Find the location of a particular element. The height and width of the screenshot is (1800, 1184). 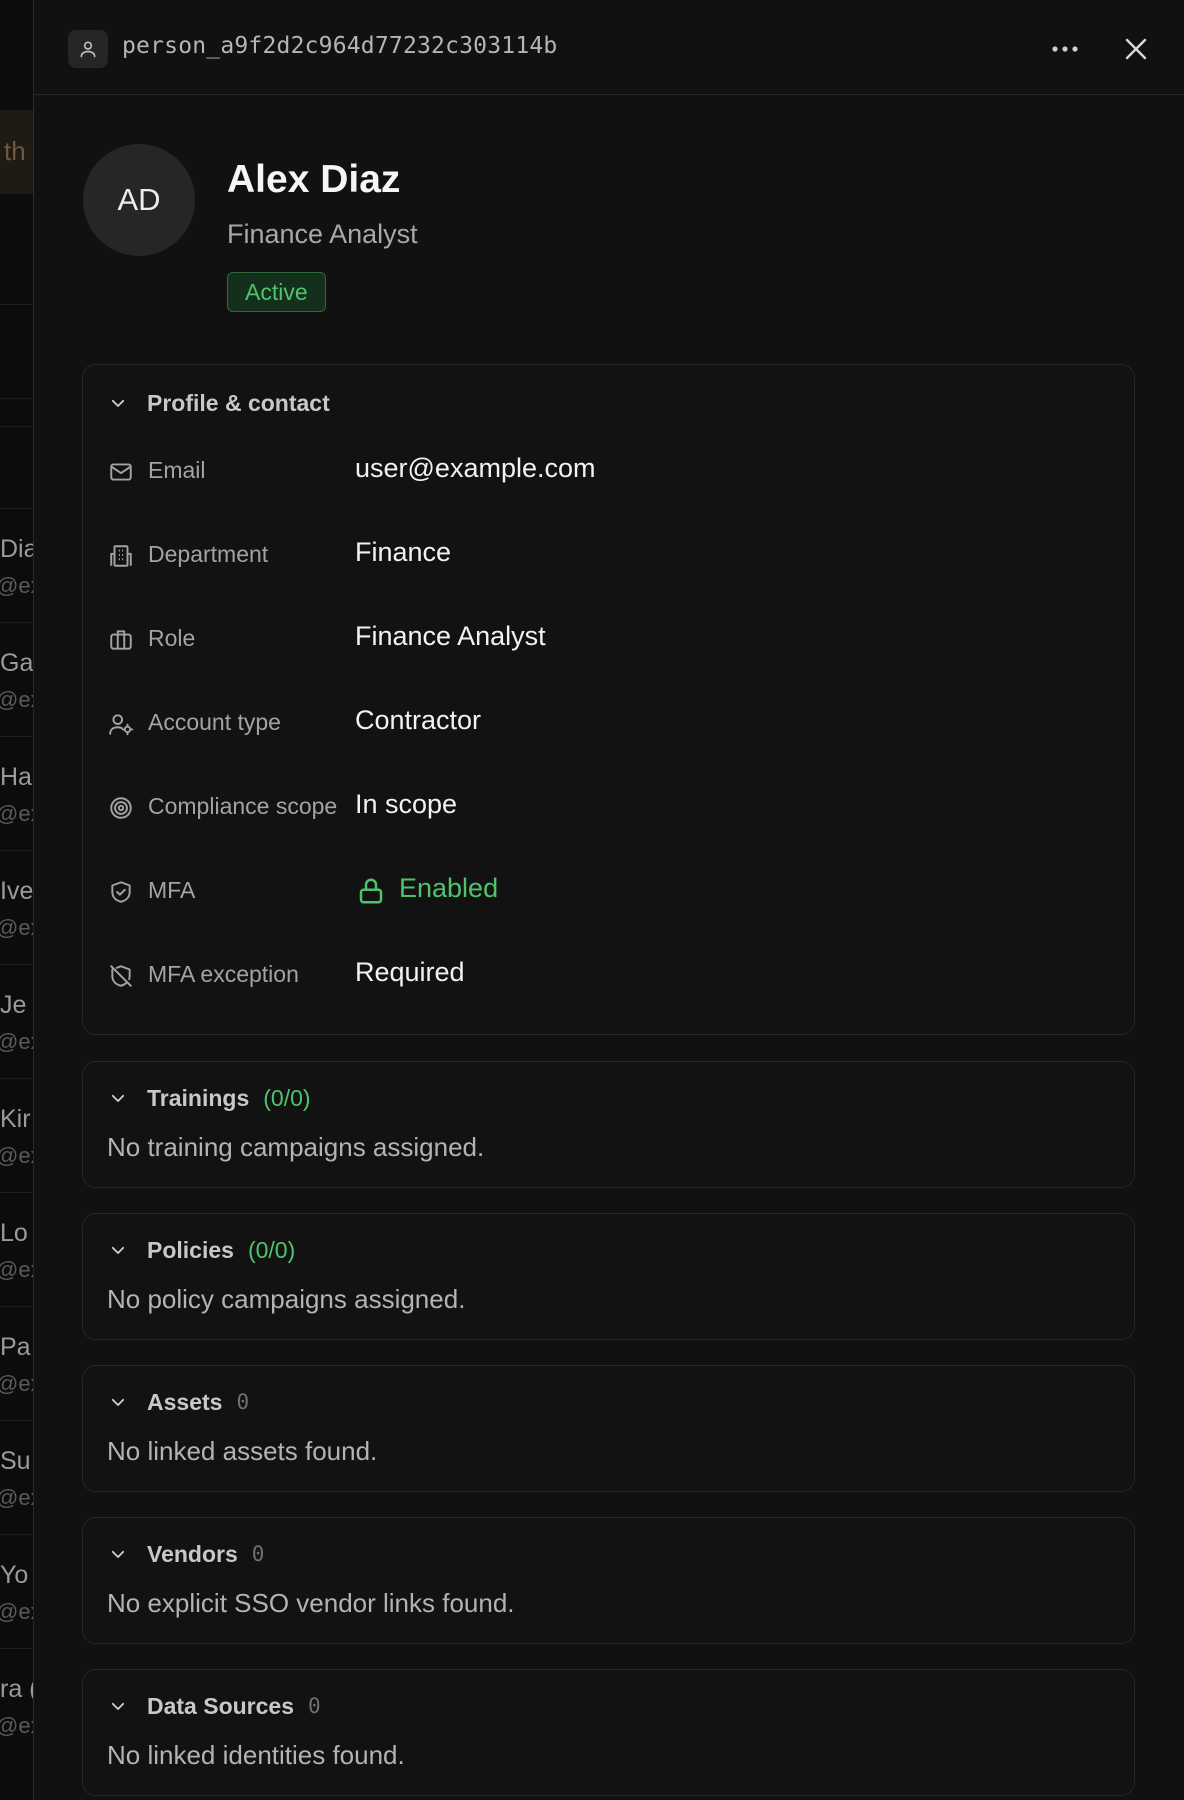

background-list-row: Pa@ex is located at coordinates (17, 1363).